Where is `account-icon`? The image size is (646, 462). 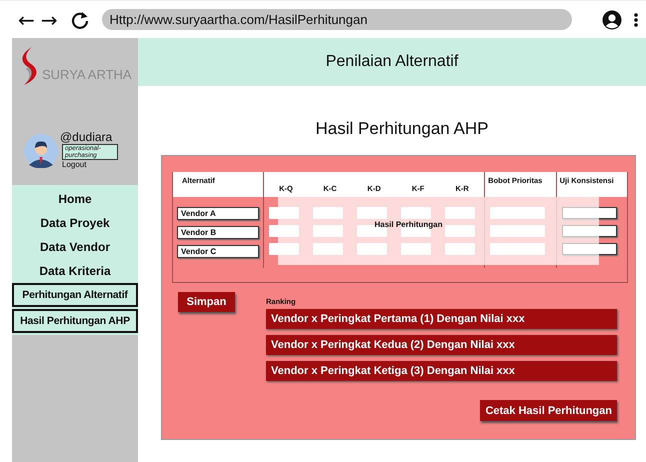 account-icon is located at coordinates (612, 20).